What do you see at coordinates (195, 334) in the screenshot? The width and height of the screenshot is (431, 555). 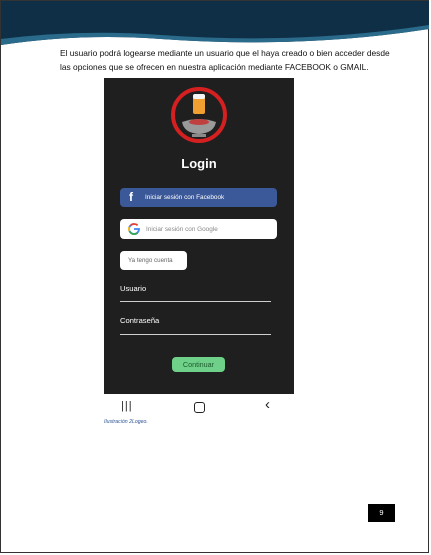 I see `password-input` at bounding box center [195, 334].